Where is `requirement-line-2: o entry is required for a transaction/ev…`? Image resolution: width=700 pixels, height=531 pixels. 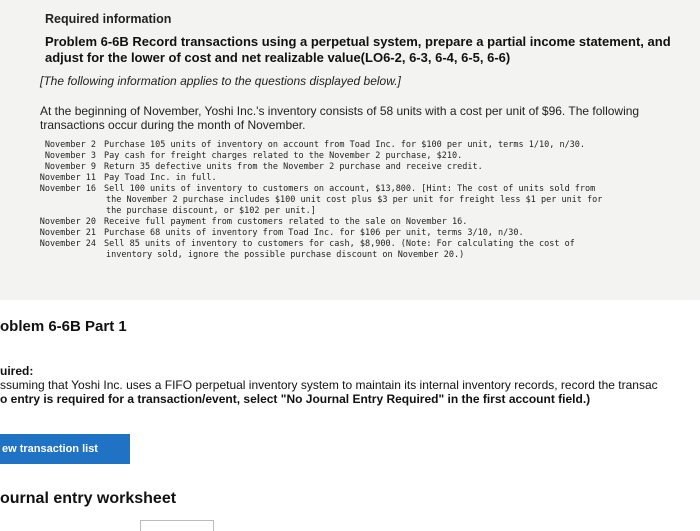 requirement-line-2: o entry is required for a transaction/ev… is located at coordinates (295, 399).